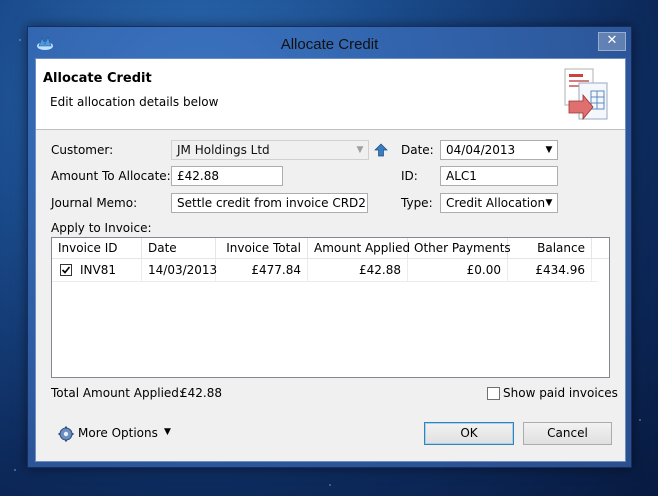  What do you see at coordinates (101, 228) in the screenshot?
I see `apply-to-invoice-label: Apply to Invoice:` at bounding box center [101, 228].